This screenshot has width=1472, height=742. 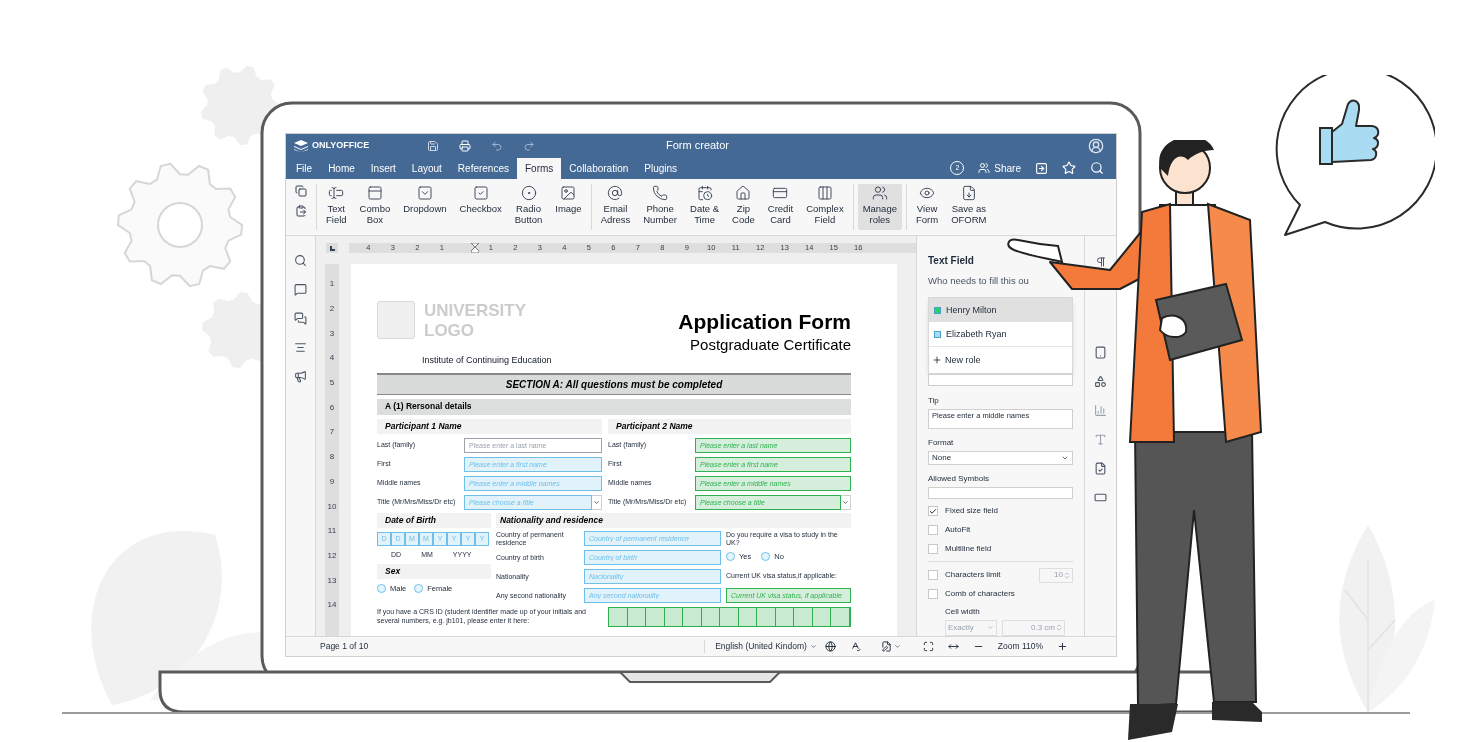 What do you see at coordinates (1000, 360) in the screenshot?
I see `new-role-button: New role` at bounding box center [1000, 360].